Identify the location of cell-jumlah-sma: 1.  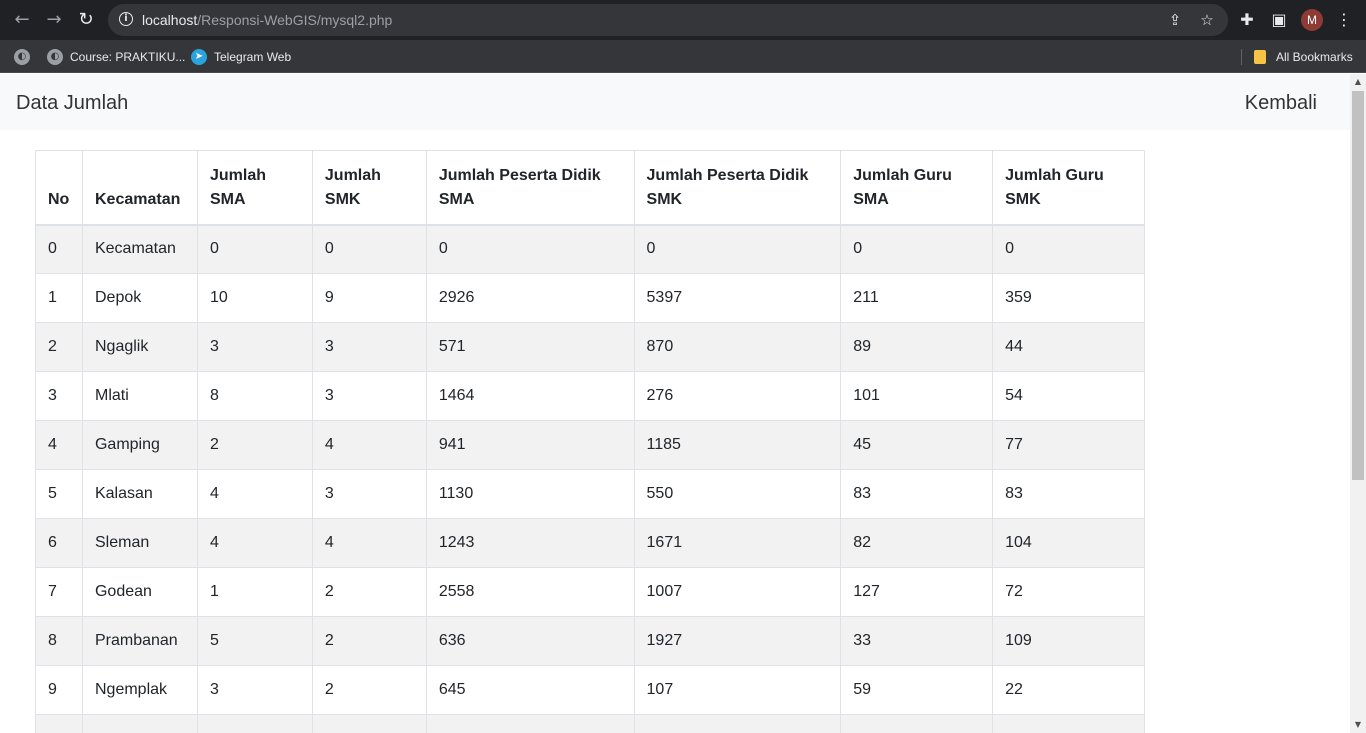
(254, 592).